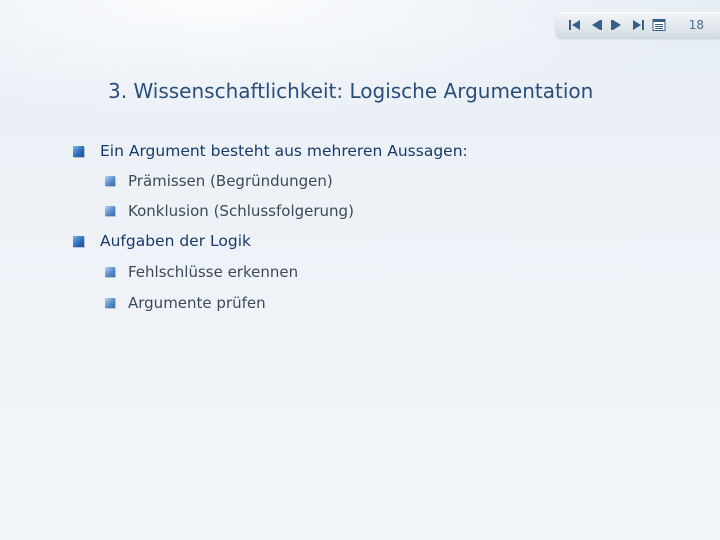 This screenshot has width=720, height=540. I want to click on previous-slide-button, so click(596, 25).